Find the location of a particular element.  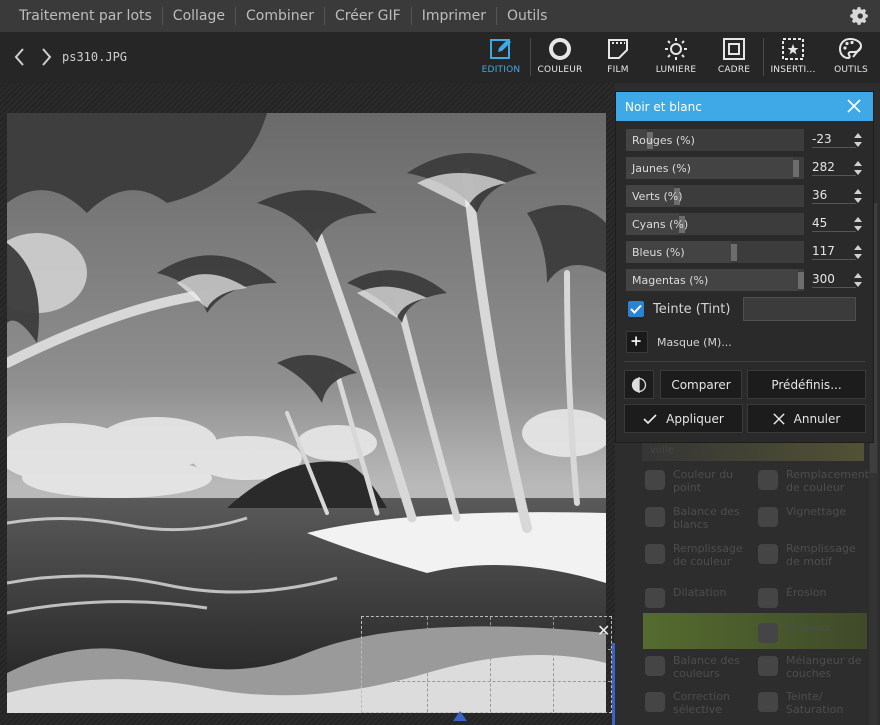

next-image-icon is located at coordinates (46, 57).